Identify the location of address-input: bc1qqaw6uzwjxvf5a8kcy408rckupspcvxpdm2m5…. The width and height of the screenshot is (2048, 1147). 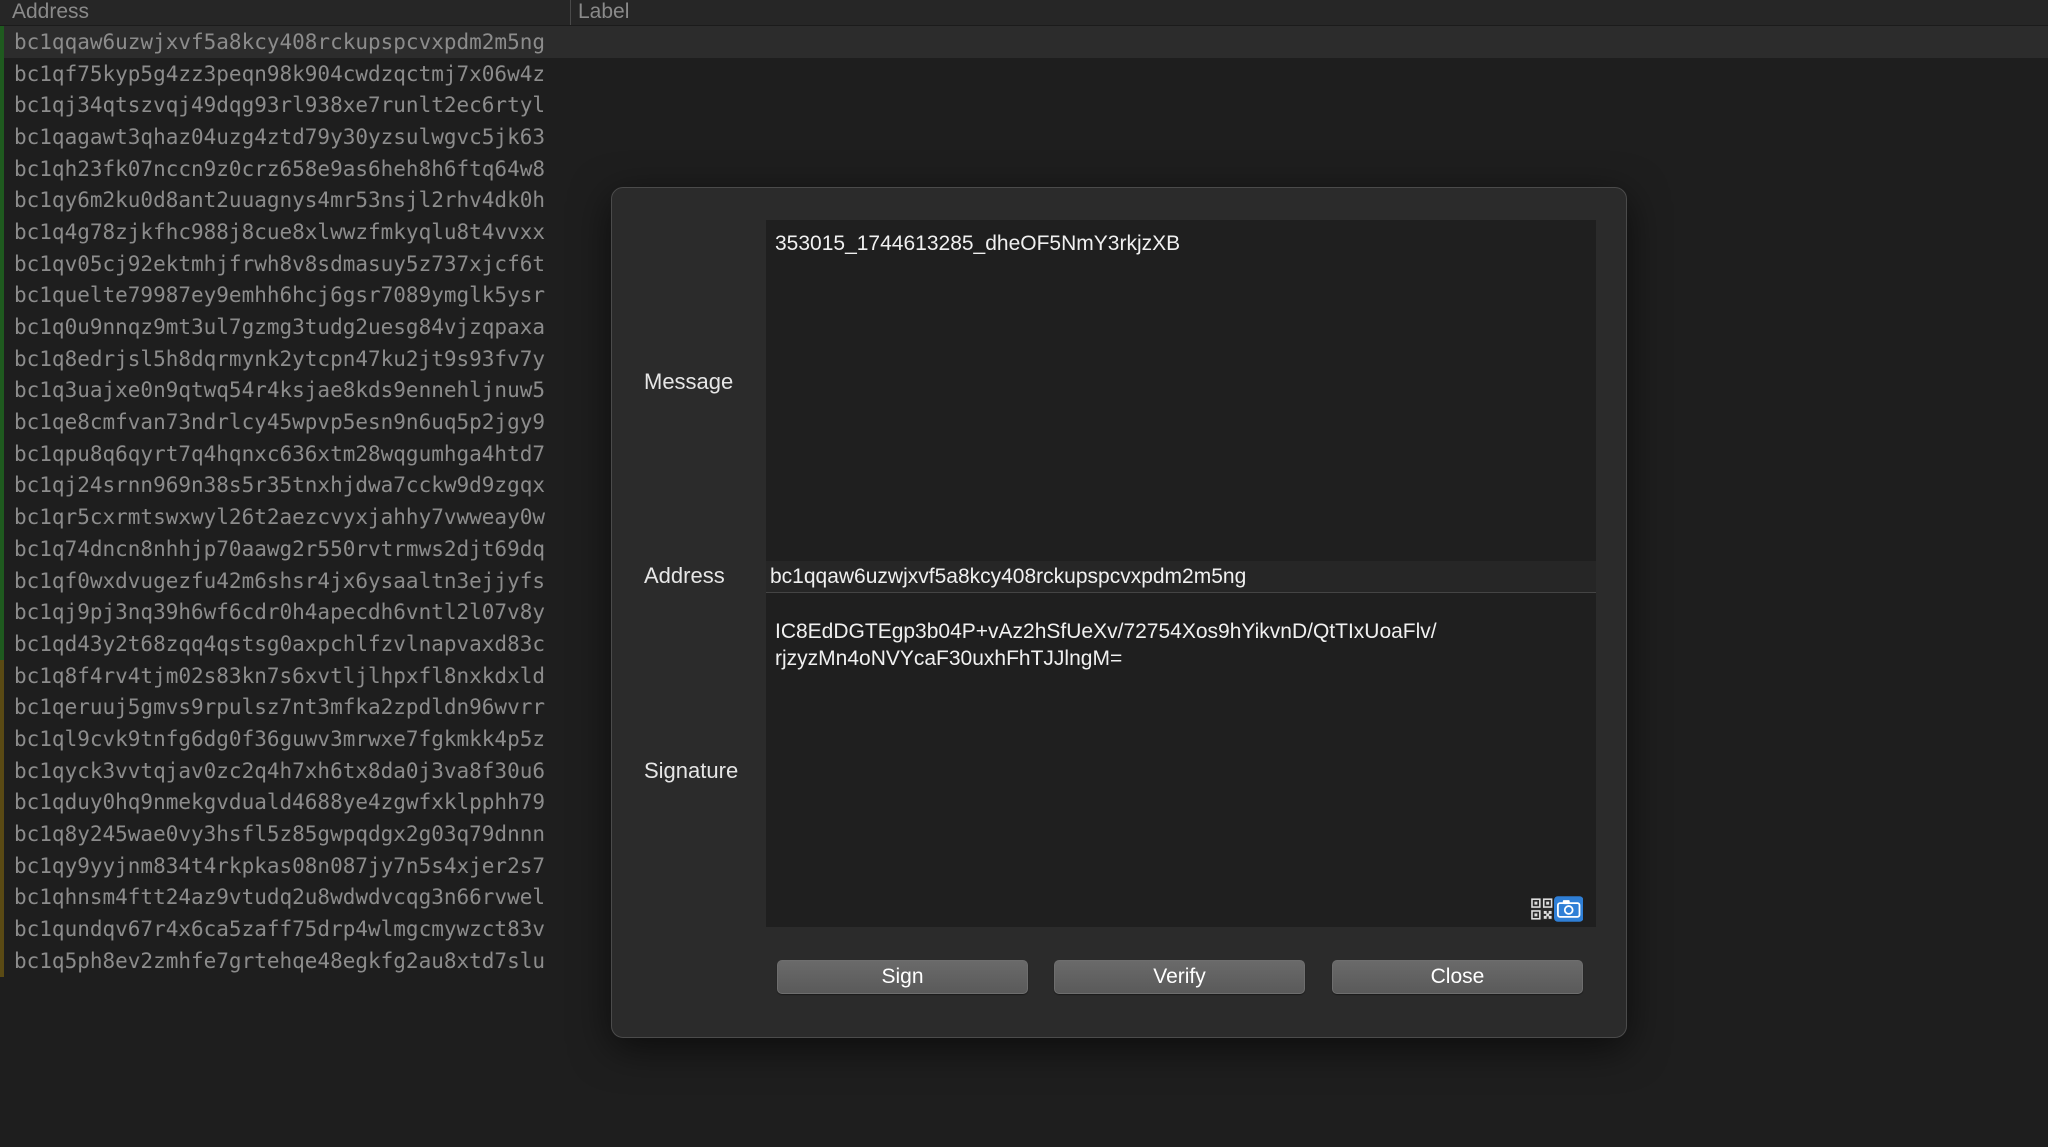
(1181, 577).